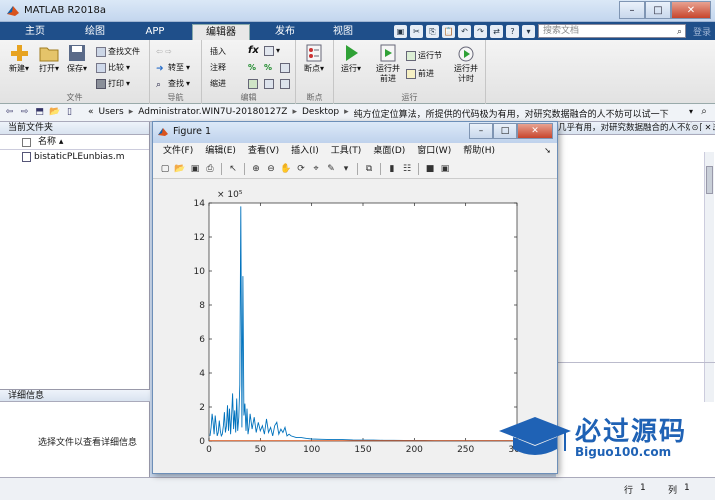 The height and width of the screenshot is (500, 715). What do you see at coordinates (346, 151) in the screenshot?
I see `menu-tools: 工具(T)` at bounding box center [346, 151].